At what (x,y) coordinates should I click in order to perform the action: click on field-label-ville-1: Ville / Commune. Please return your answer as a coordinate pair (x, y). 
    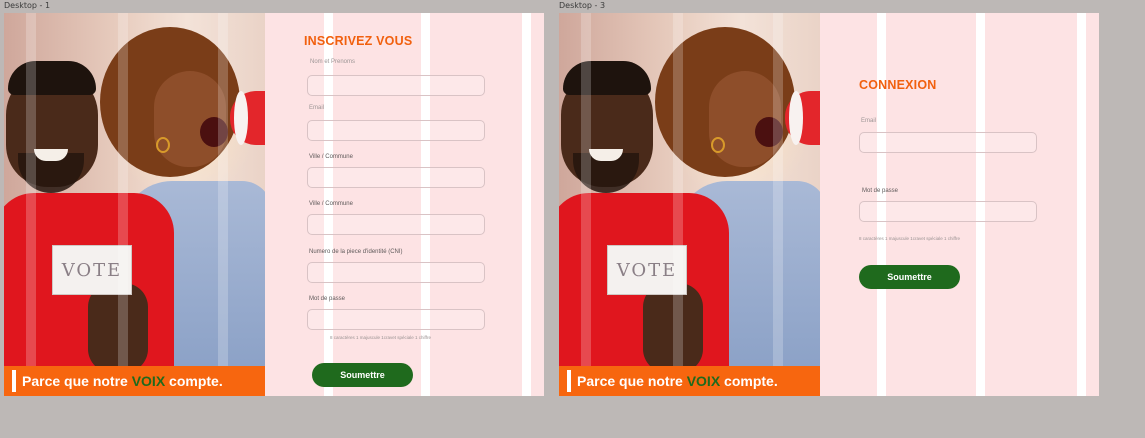
    Looking at the image, I should click on (331, 157).